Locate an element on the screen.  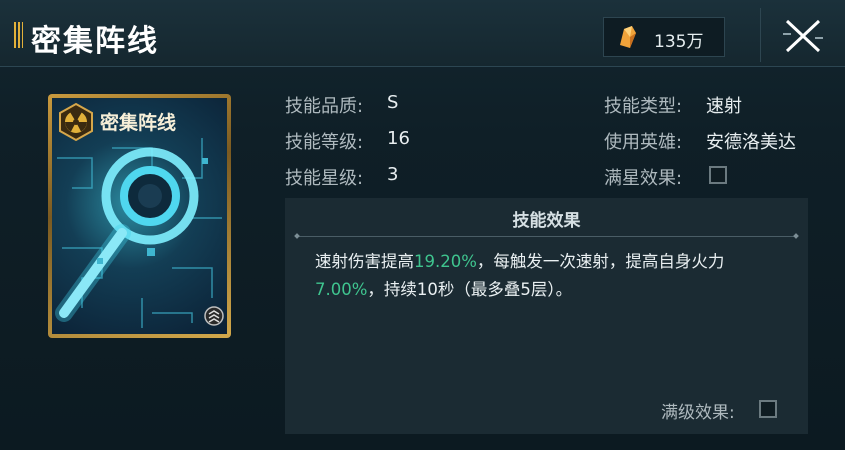
star-label: 技能星级: is located at coordinates (324, 178).